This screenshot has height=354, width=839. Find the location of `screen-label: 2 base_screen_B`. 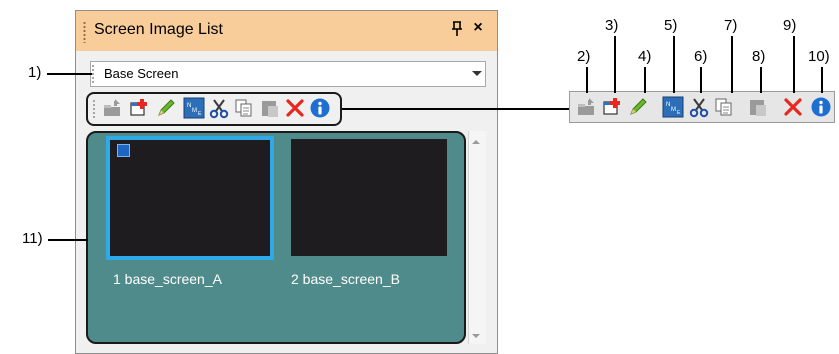

screen-label: 2 base_screen_B is located at coordinates (345, 279).